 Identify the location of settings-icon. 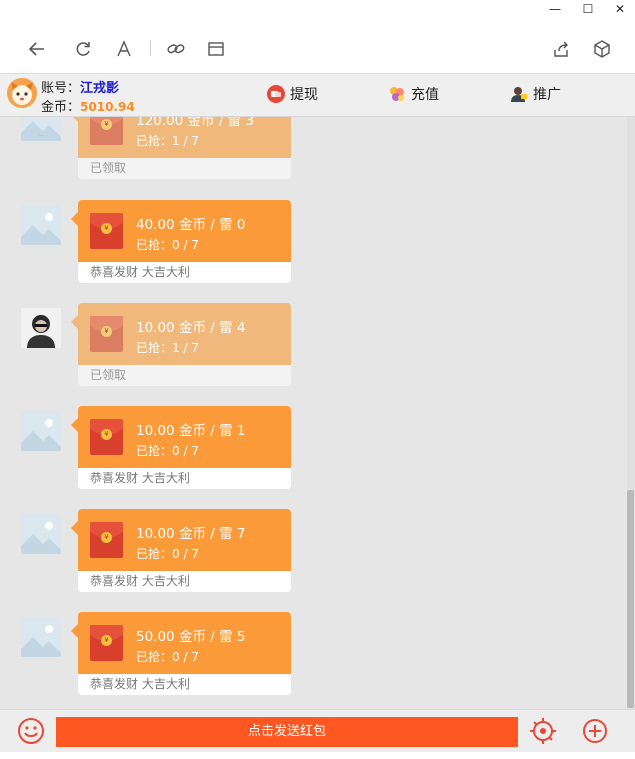
(543, 731).